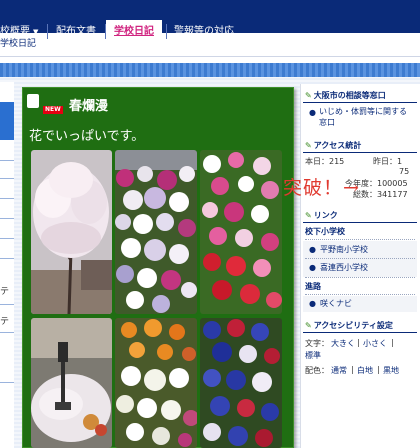 The height and width of the screenshot is (448, 420). Describe the element at coordinates (353, 325) in the screenshot. I see `heading-text: アクセシビリティ設定` at that location.